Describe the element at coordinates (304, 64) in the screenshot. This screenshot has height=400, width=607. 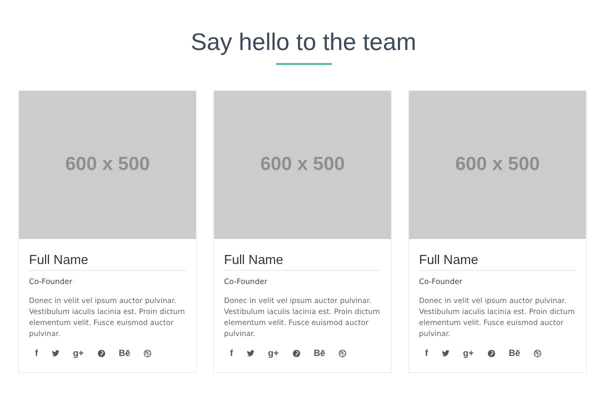
I see `heading-underline` at that location.